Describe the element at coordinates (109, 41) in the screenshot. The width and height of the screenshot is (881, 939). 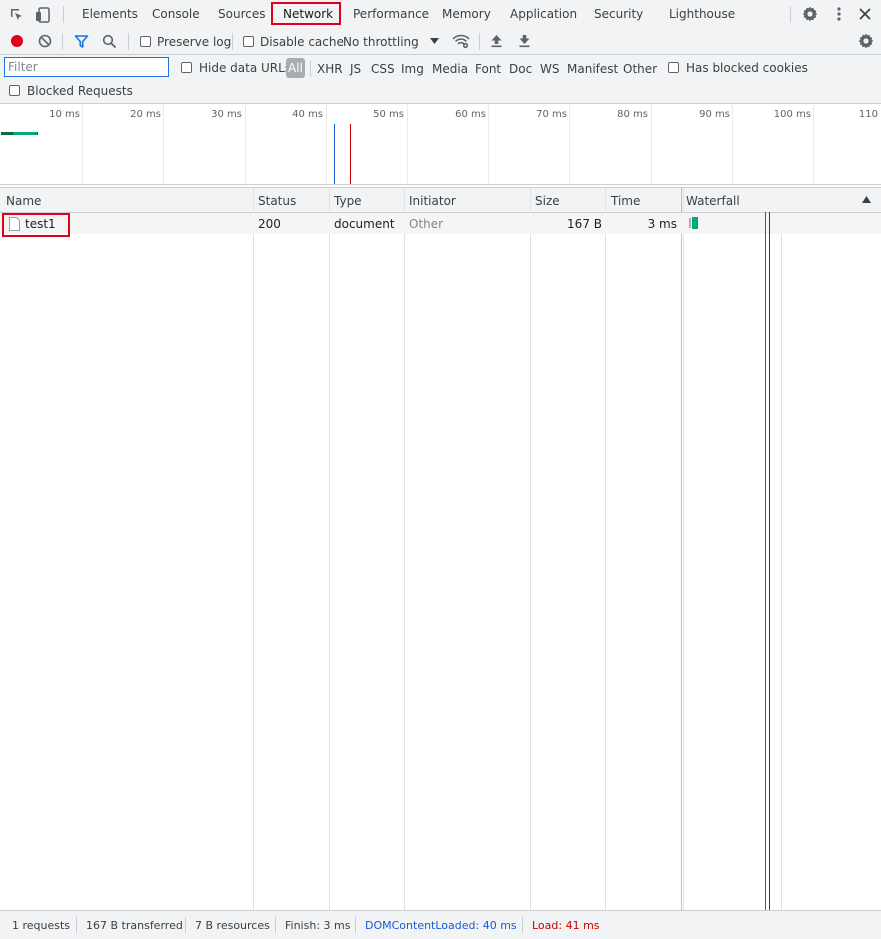
I see `search-icon` at that location.